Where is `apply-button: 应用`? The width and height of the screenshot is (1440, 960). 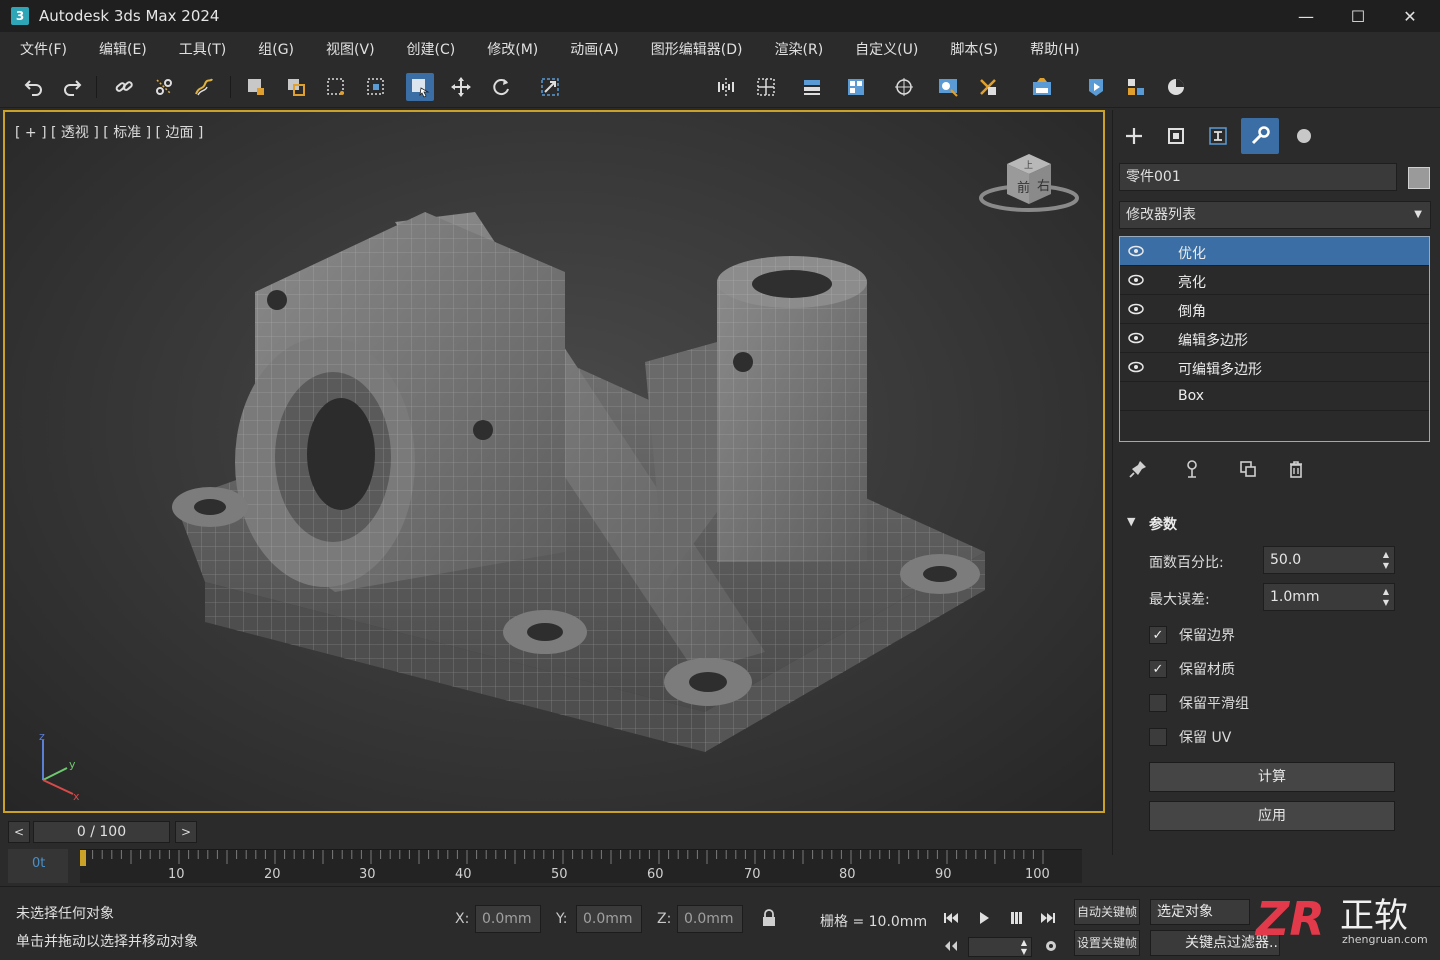
apply-button: 应用 is located at coordinates (1272, 816).